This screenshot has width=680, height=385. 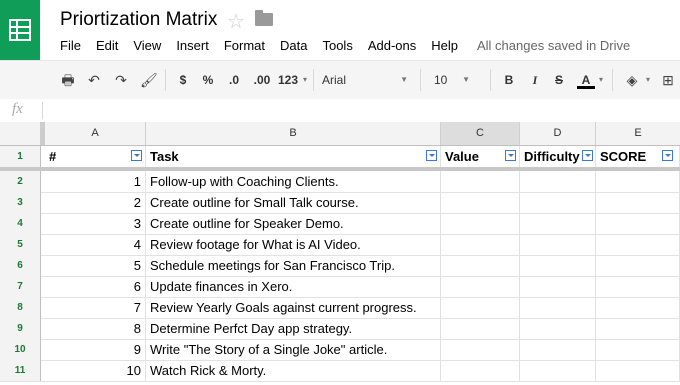 I want to click on row-header: 1, so click(x=20, y=157).